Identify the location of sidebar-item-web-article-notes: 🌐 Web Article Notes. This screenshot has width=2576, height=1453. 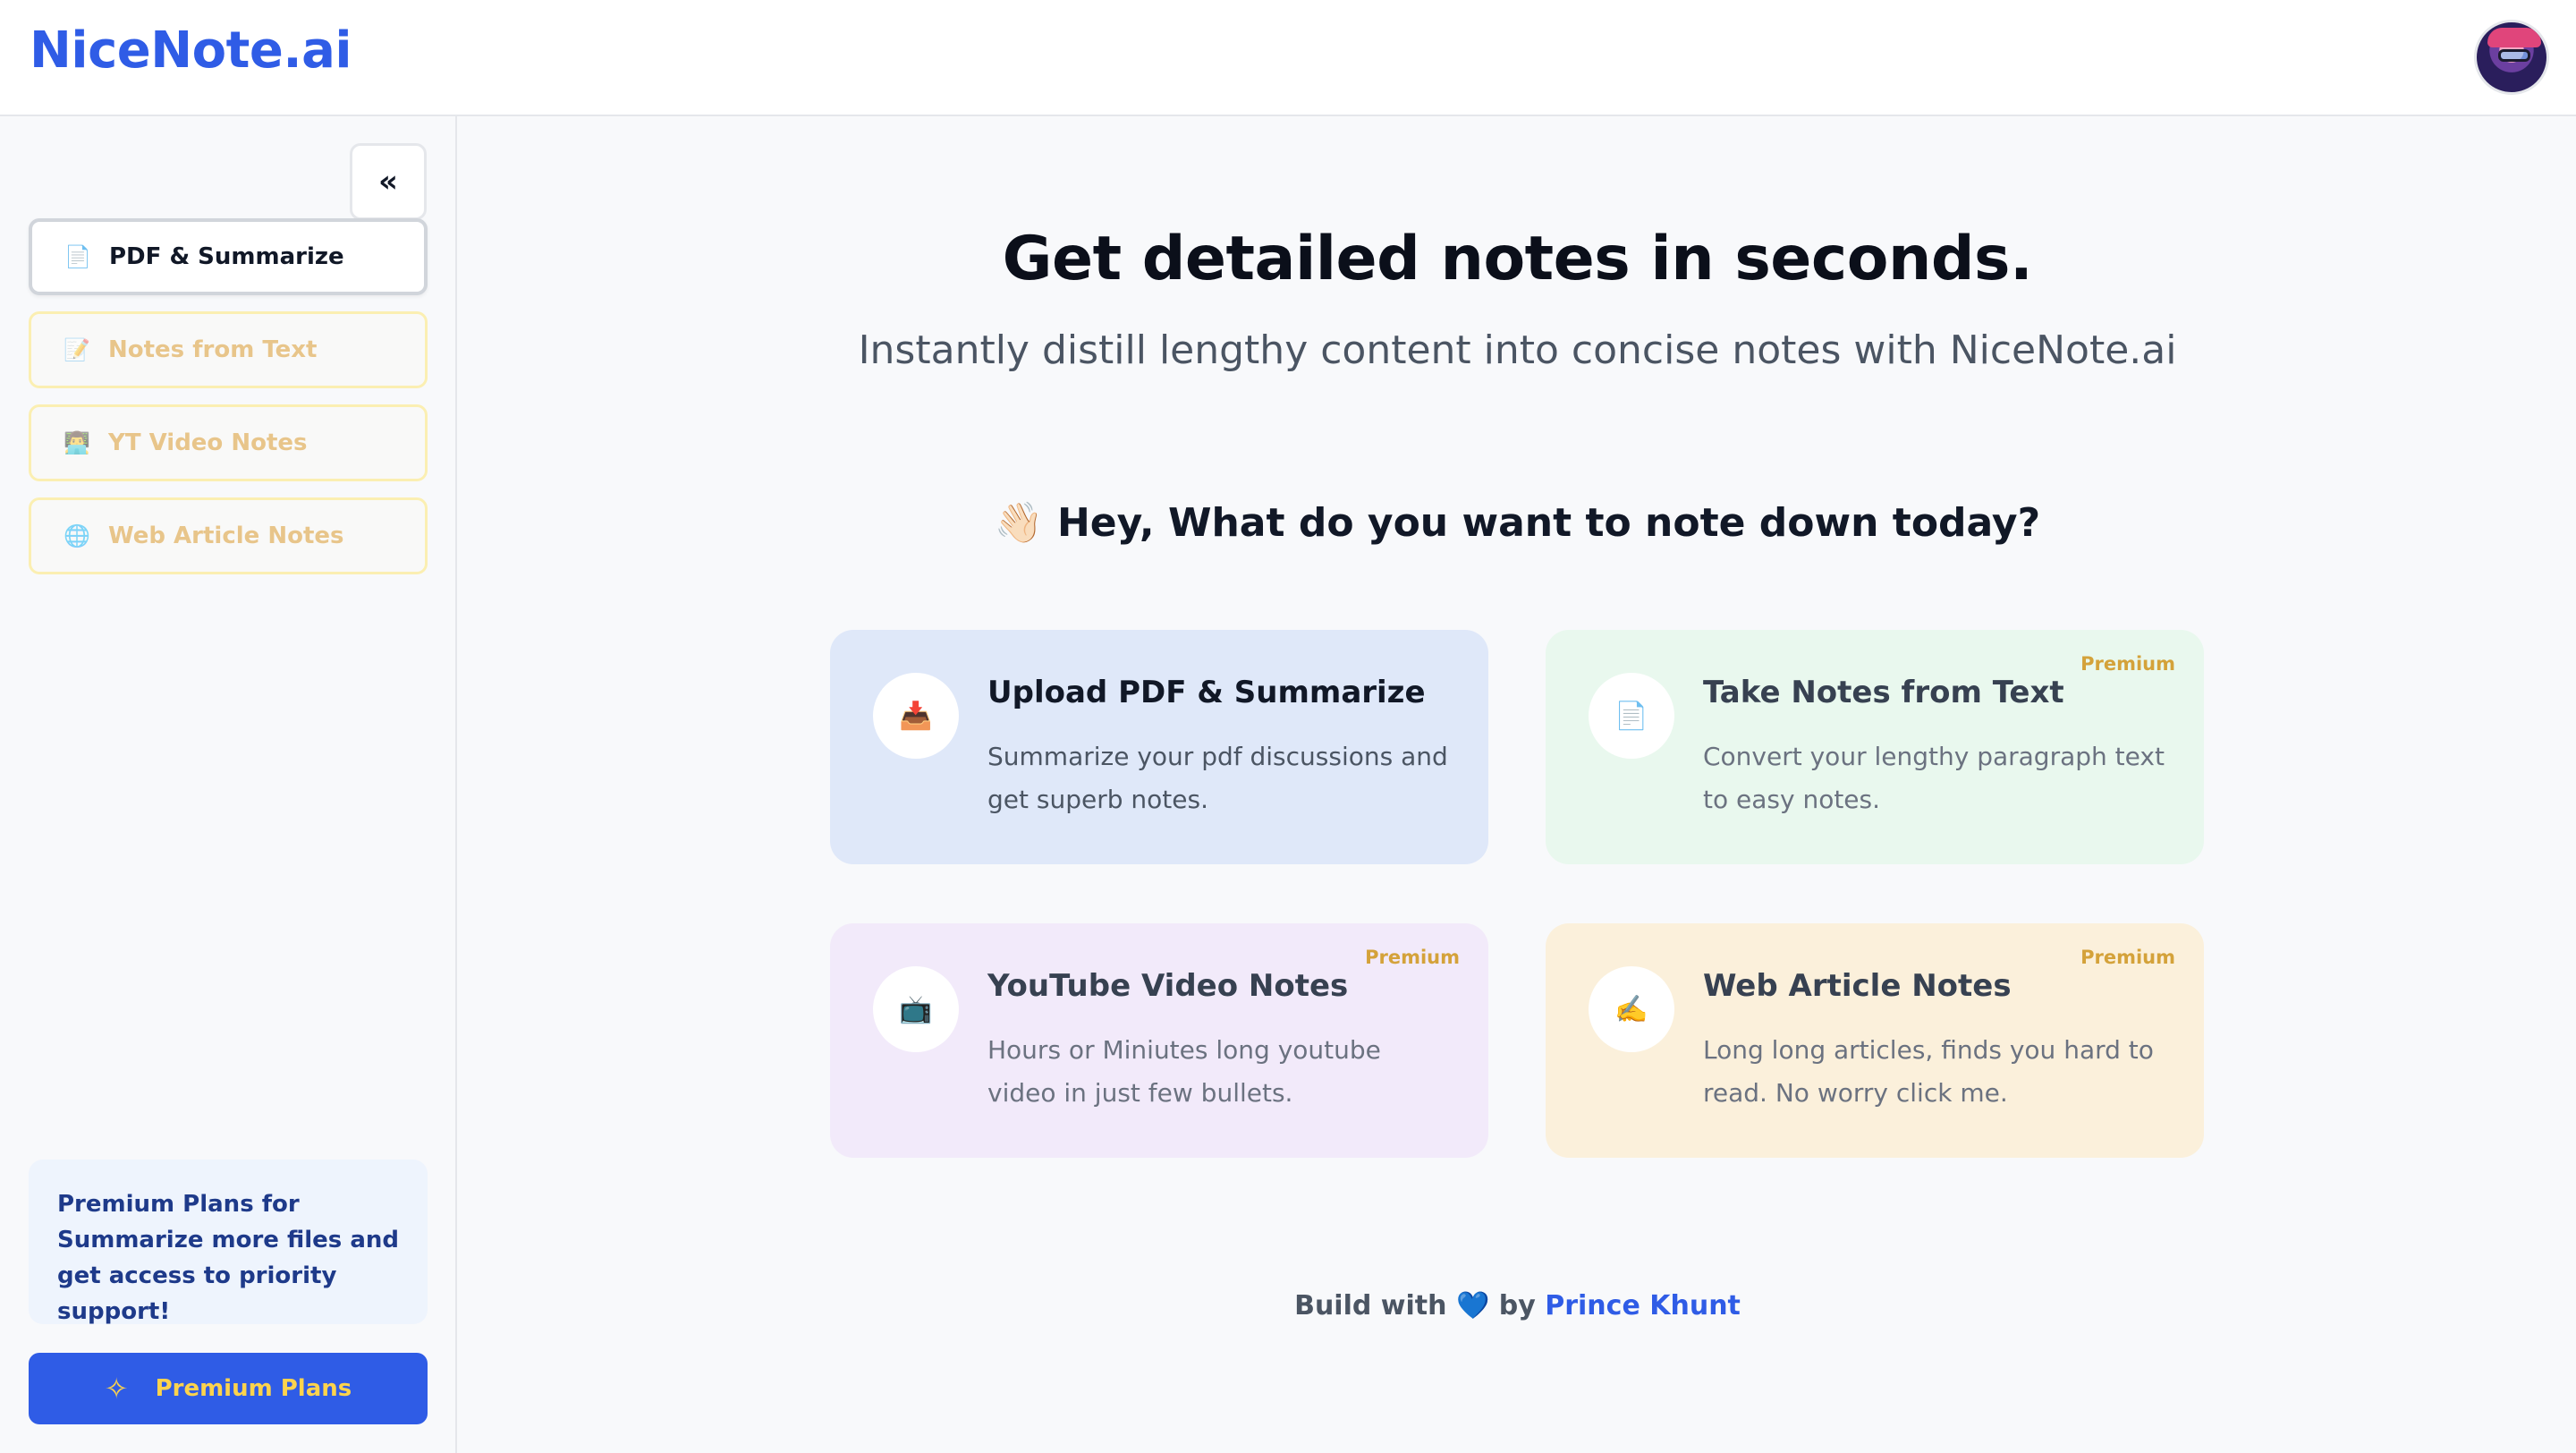
(228, 535).